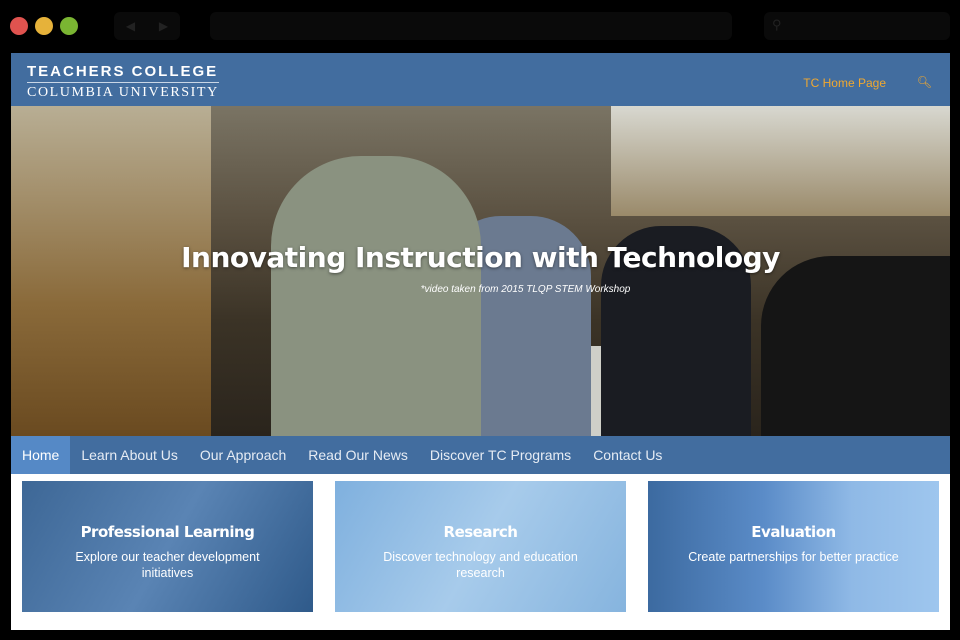 This screenshot has width=960, height=640. What do you see at coordinates (44, 26) in the screenshot?
I see `minimize-window-button` at bounding box center [44, 26].